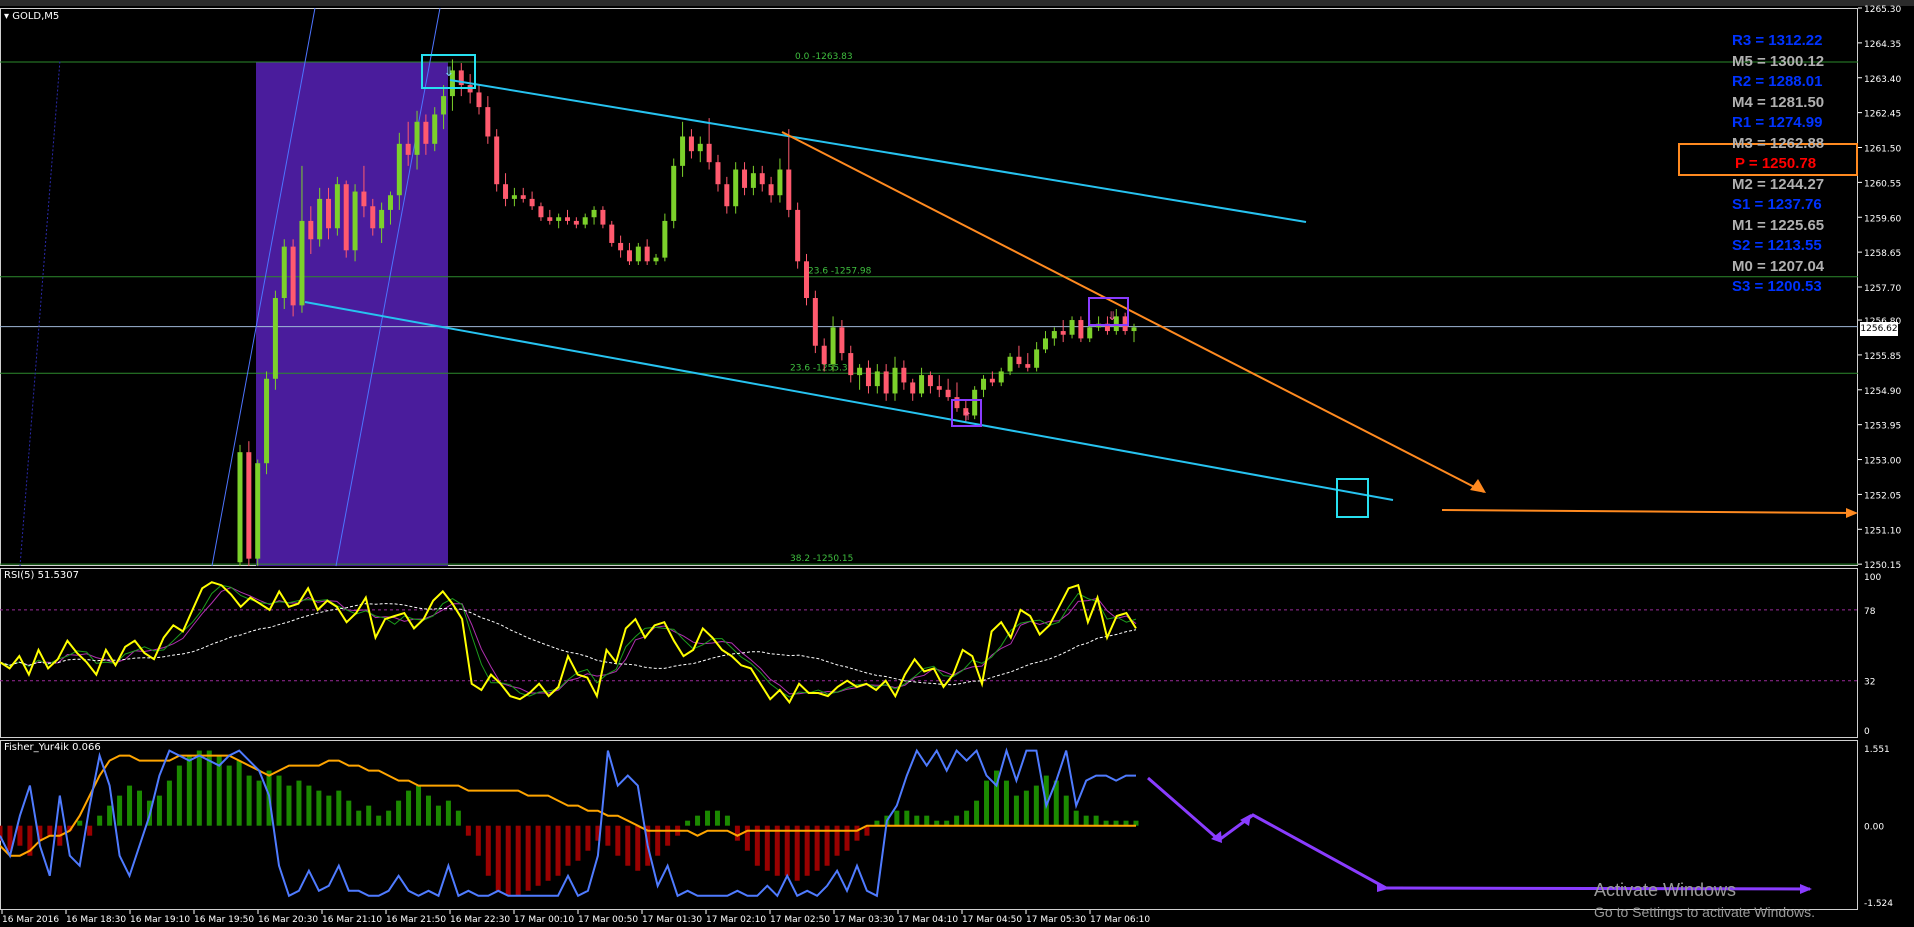 Image resolution: width=1914 pixels, height=927 pixels. Describe the element at coordinates (416, 920) in the screenshot. I see `x-tick-label: 16 Mar 21:50` at that location.